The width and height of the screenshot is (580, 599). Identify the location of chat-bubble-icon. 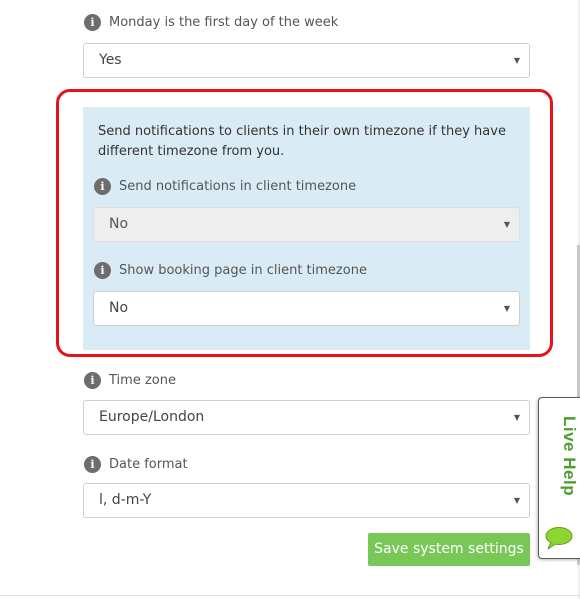
(559, 538).